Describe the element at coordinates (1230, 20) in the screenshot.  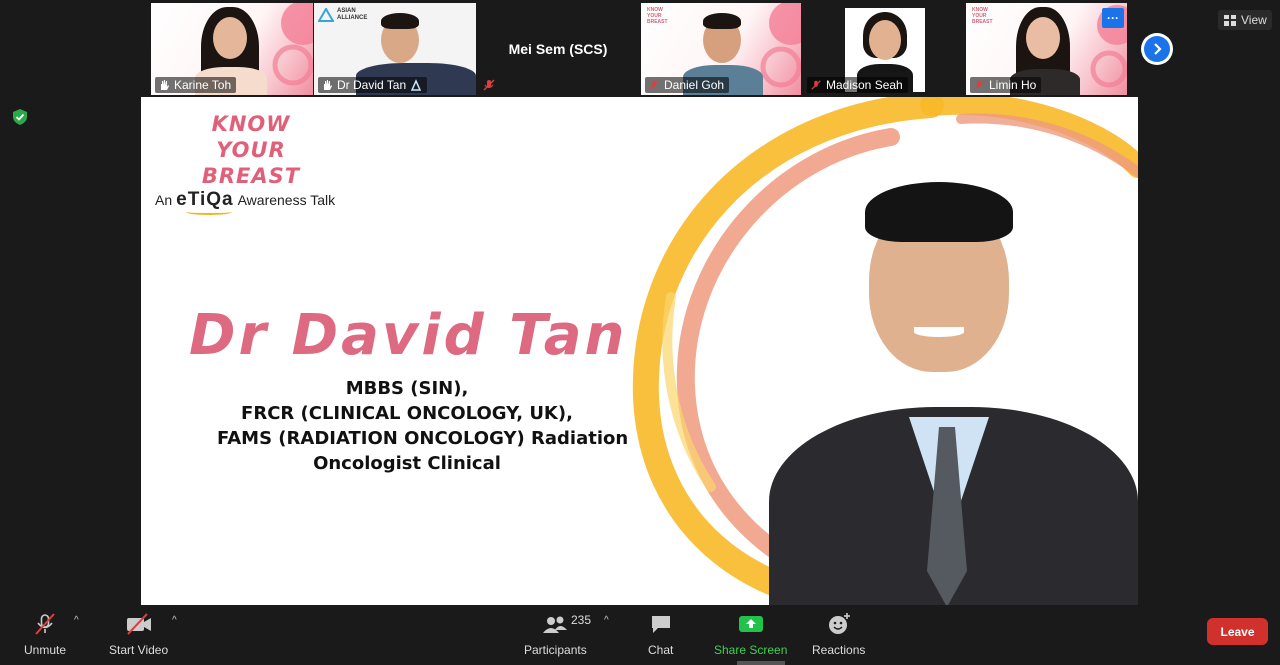
I see `grid-view-icon` at that location.